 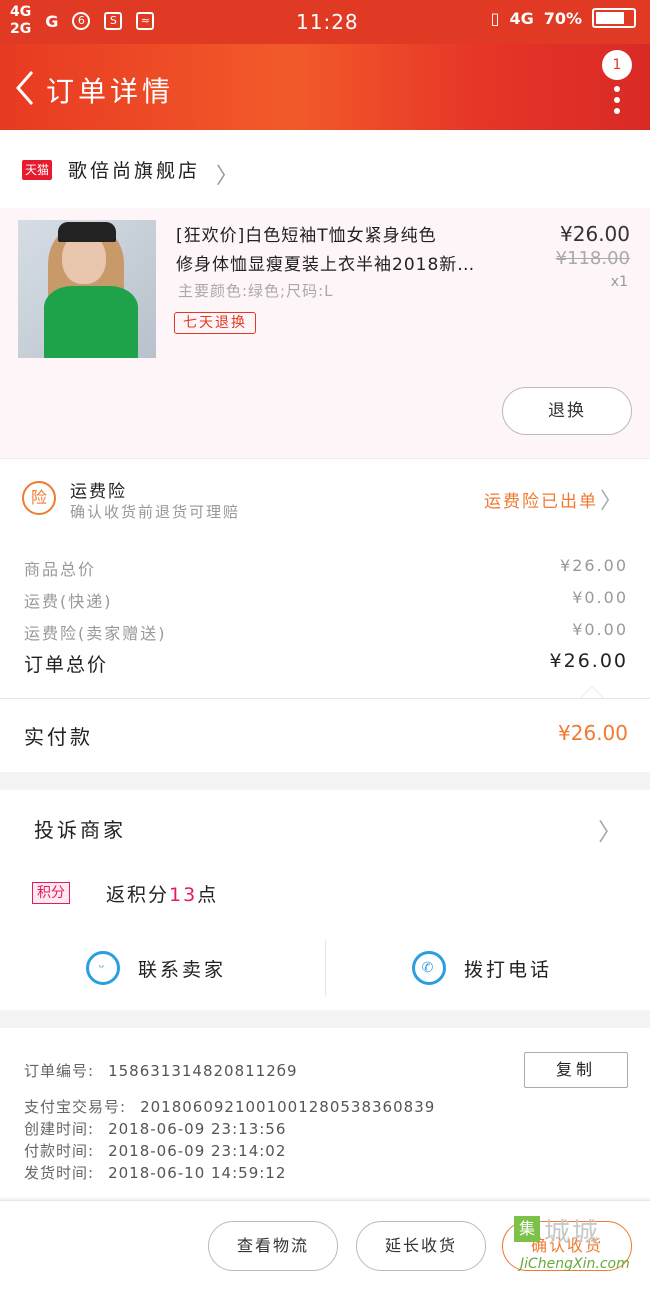 I want to click on original-price: ¥118.00, so click(x=592, y=258).